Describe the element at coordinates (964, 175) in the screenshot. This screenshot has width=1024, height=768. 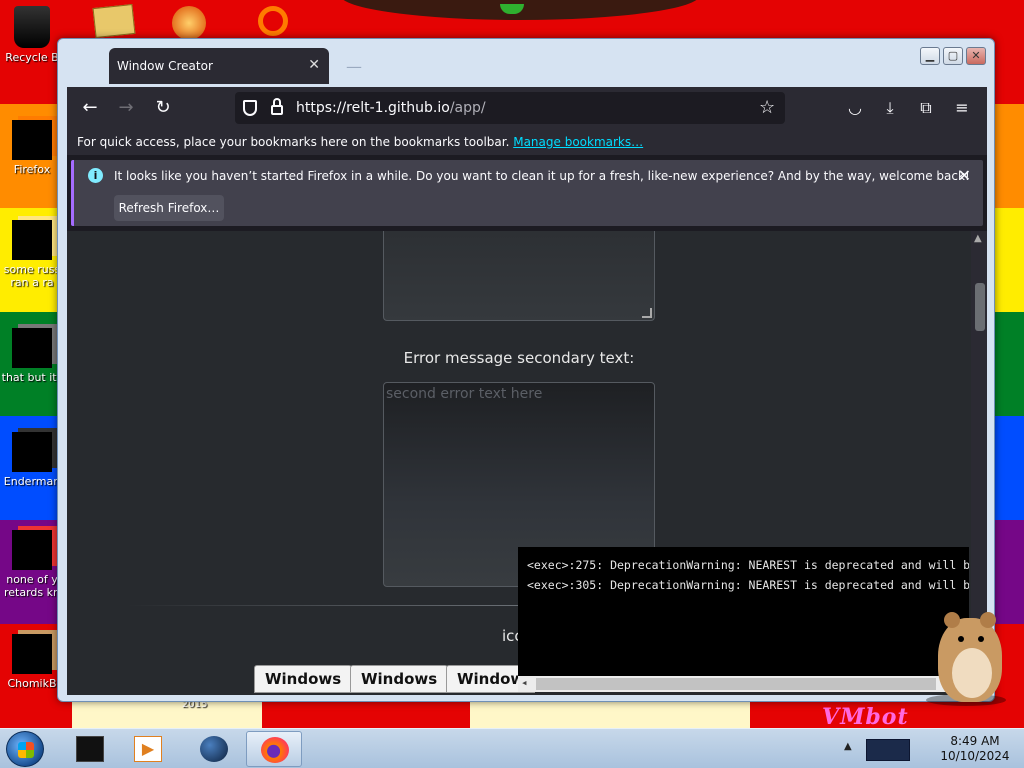
I see `notification-close-icon: ✕` at that location.